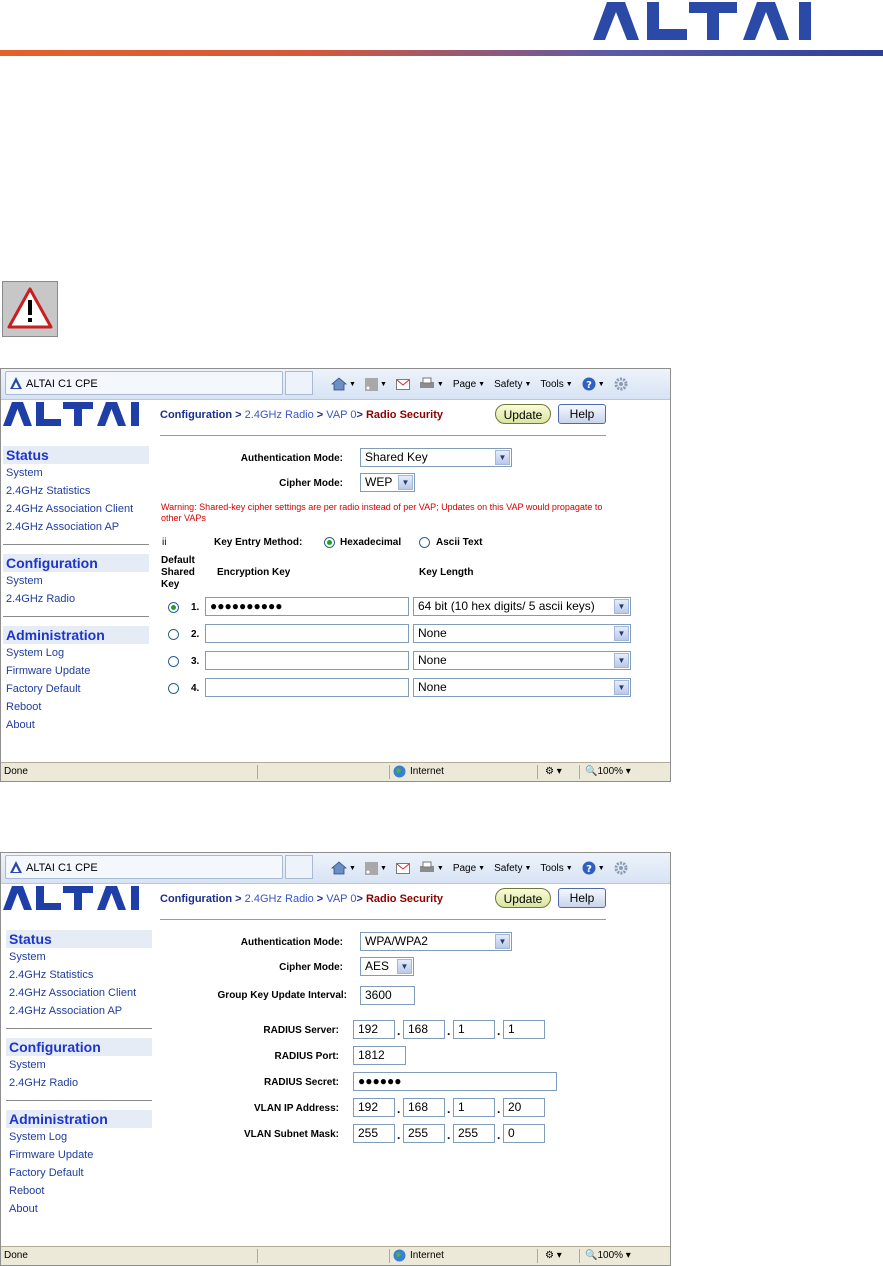 This screenshot has width=883, height=1266. I want to click on encryption-key-input-1: ●●●●●●●●●●, so click(307, 606).